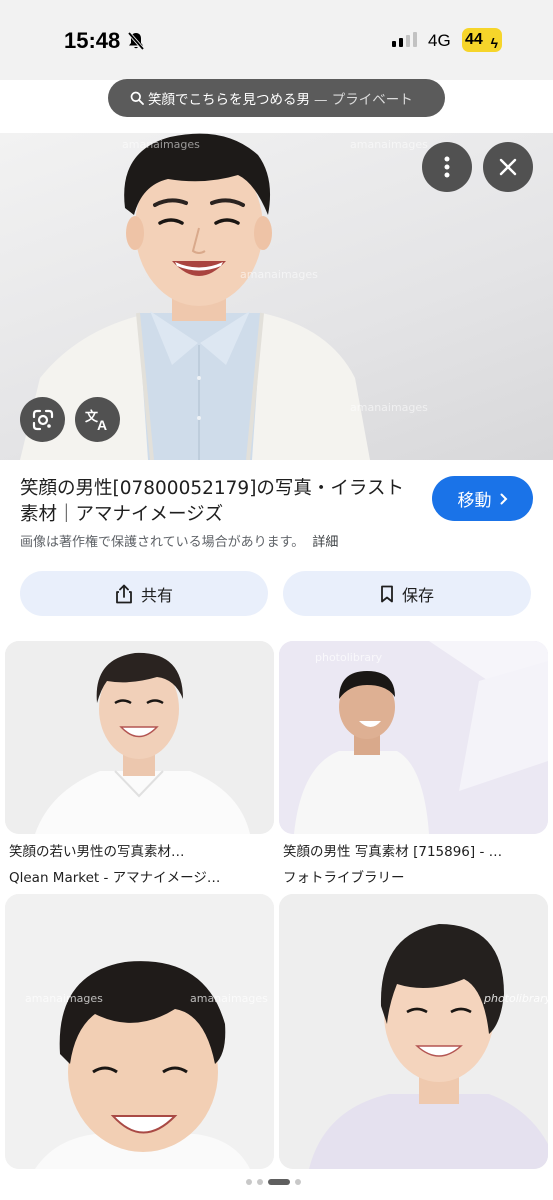 This screenshot has width=553, height=1200. I want to click on translate-button: 文 A, so click(97, 419).